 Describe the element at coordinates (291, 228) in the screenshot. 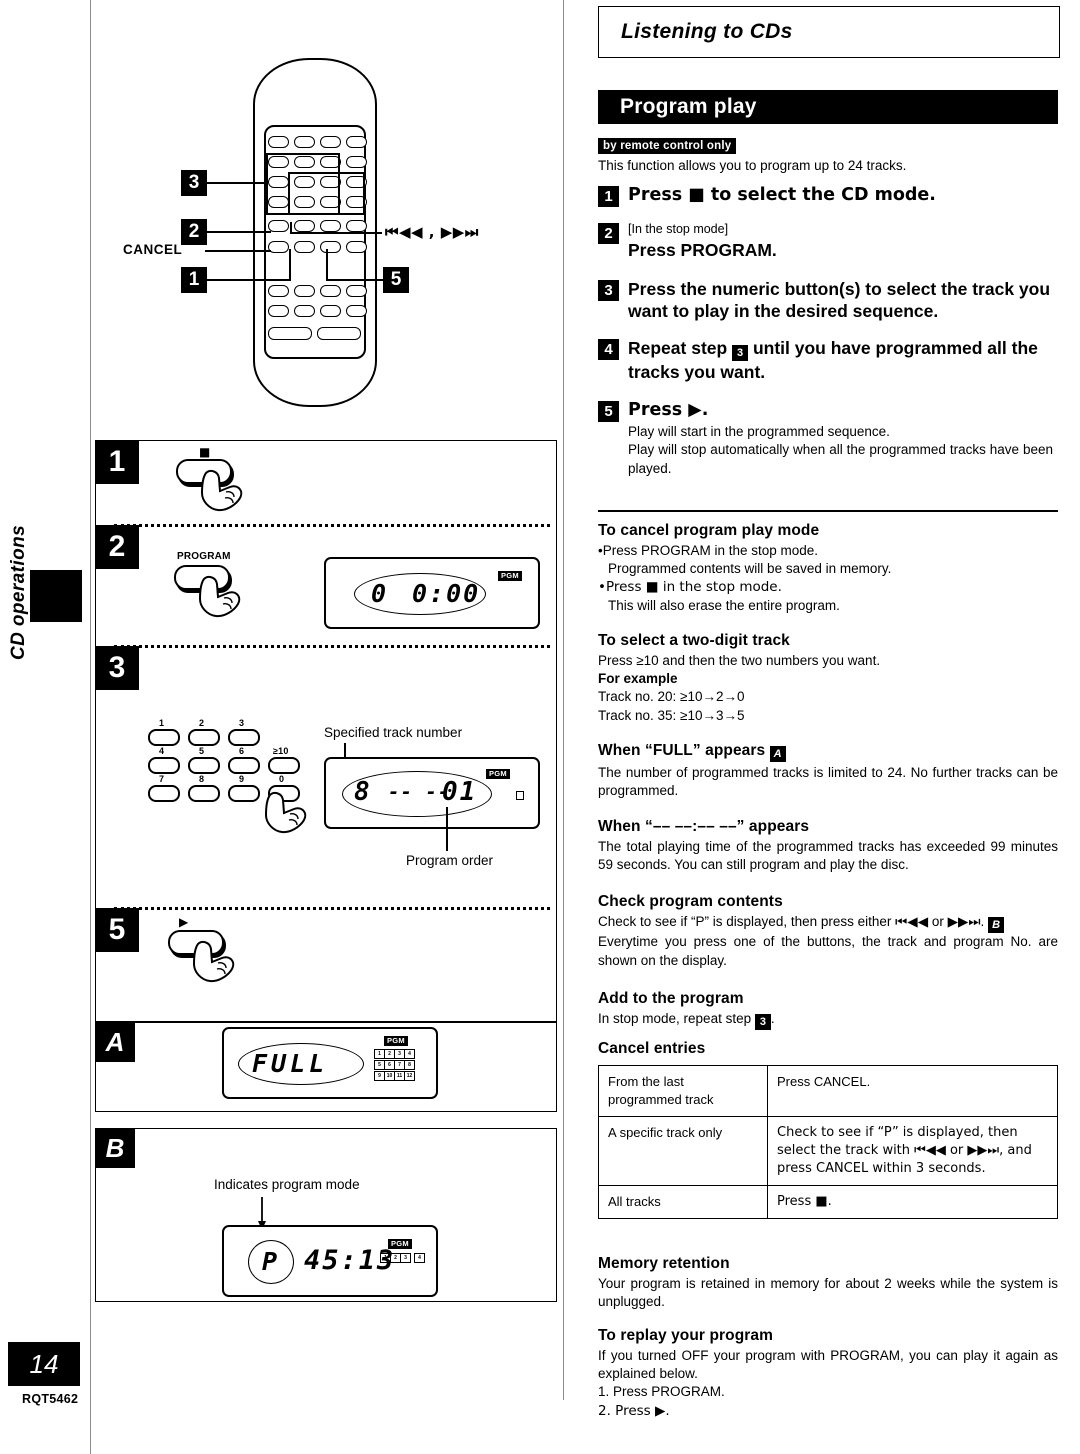

I see `skip-leader-riser` at that location.